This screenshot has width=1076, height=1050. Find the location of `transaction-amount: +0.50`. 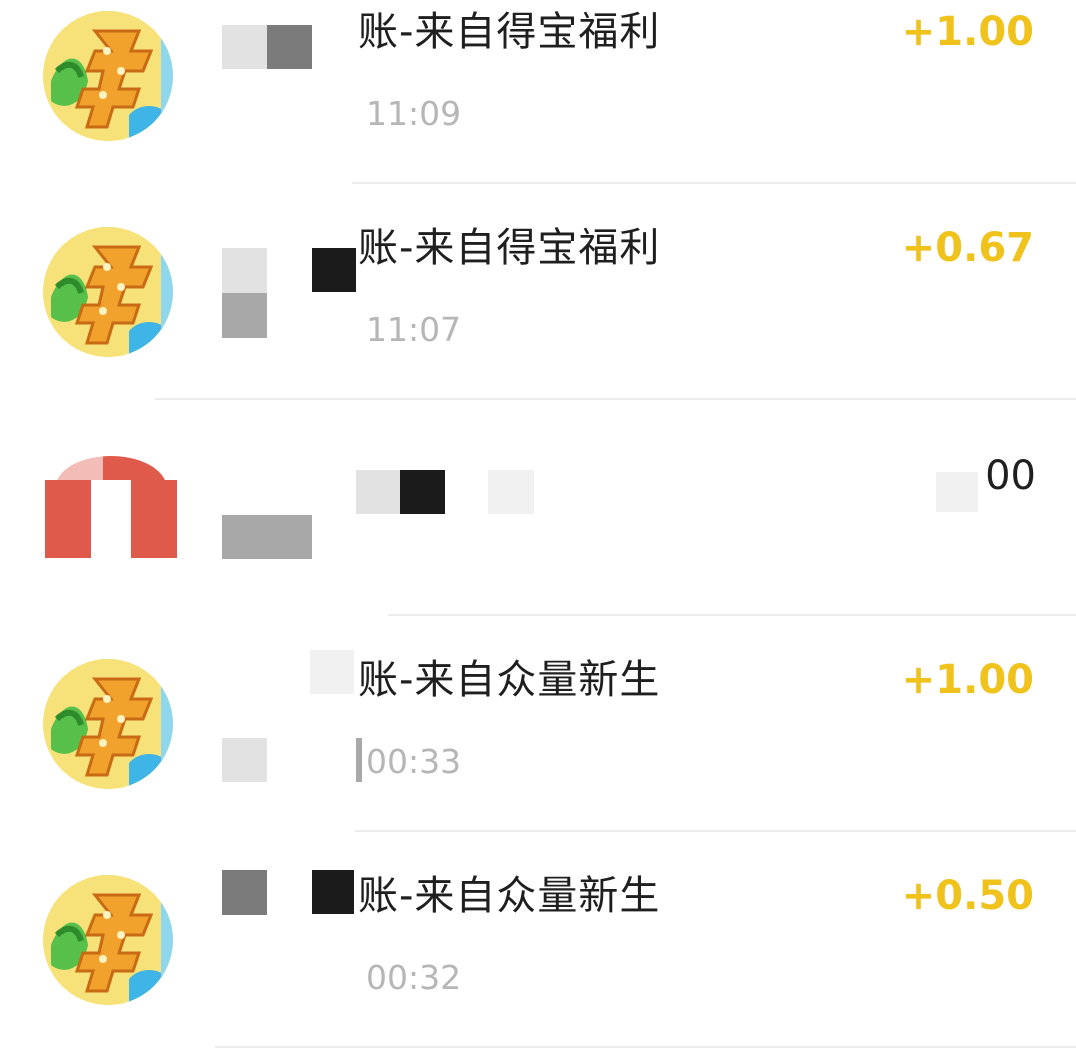

transaction-amount: +0.50 is located at coordinates (967, 896).